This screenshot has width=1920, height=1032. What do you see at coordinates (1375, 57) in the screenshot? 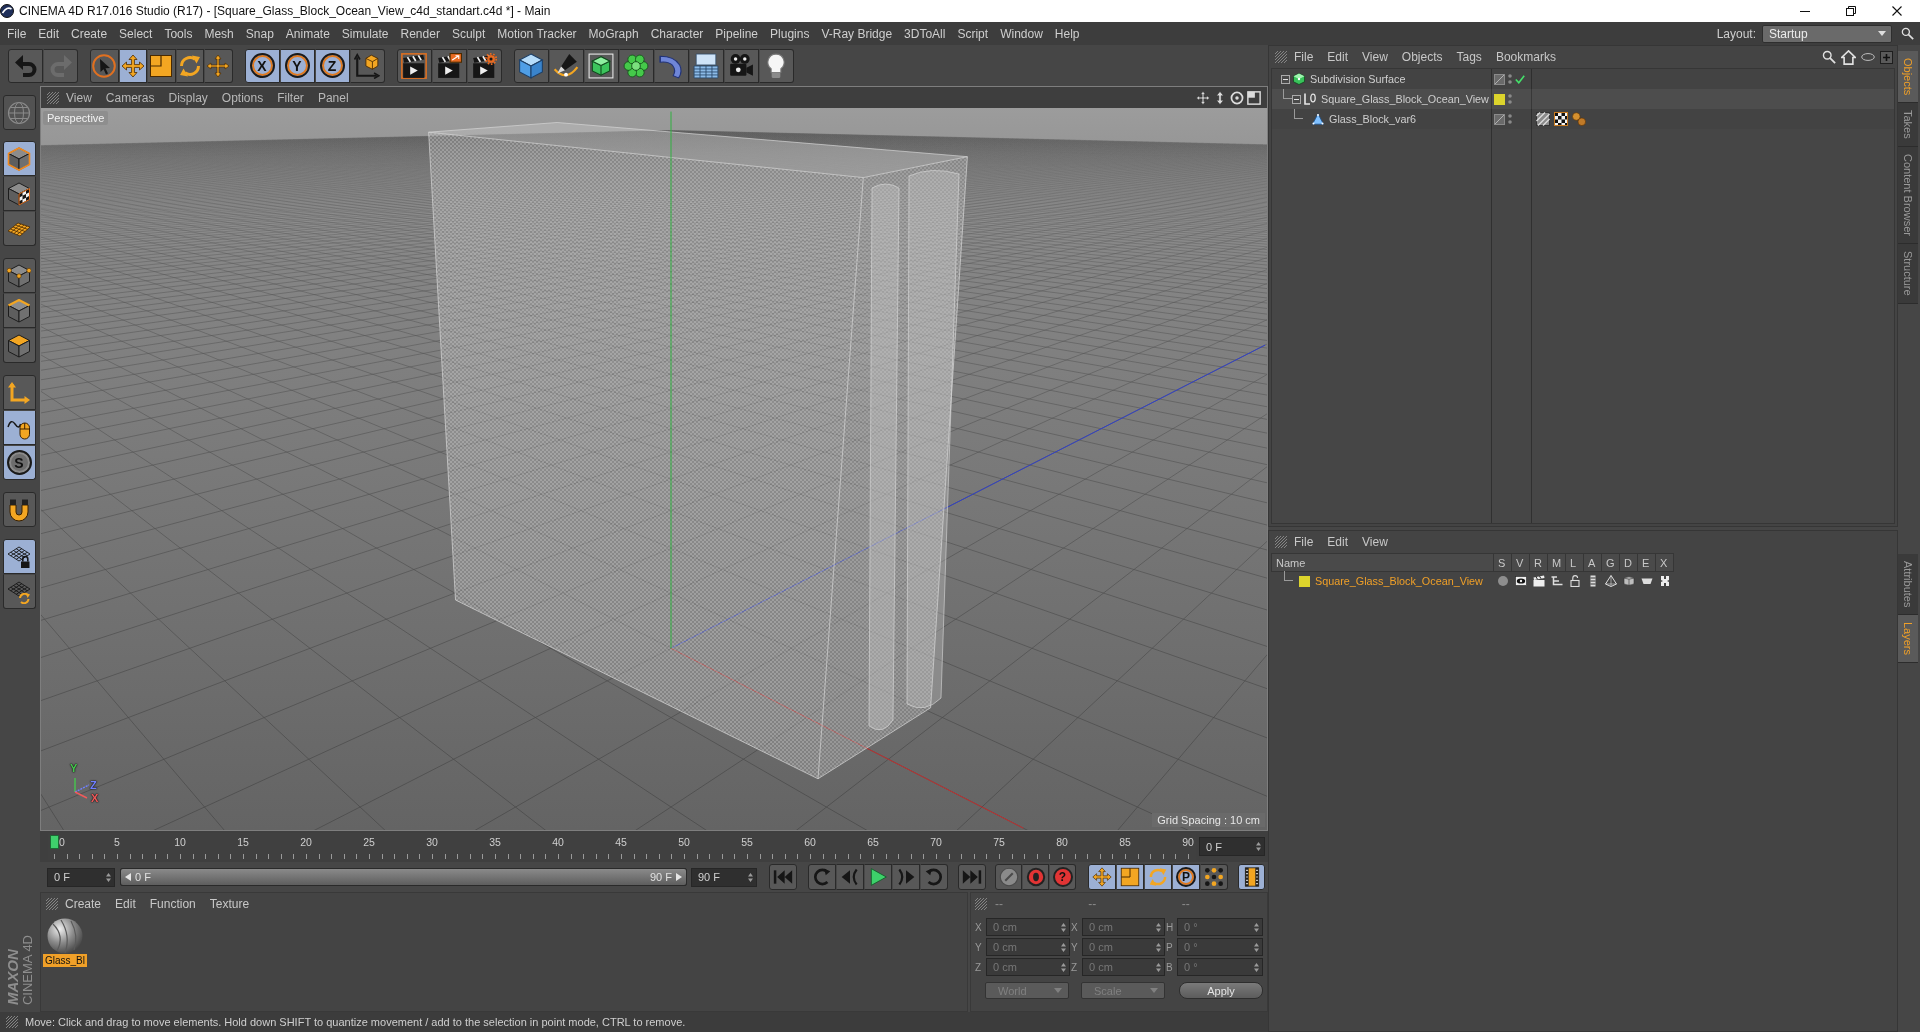
I see `menu-item: View` at bounding box center [1375, 57].